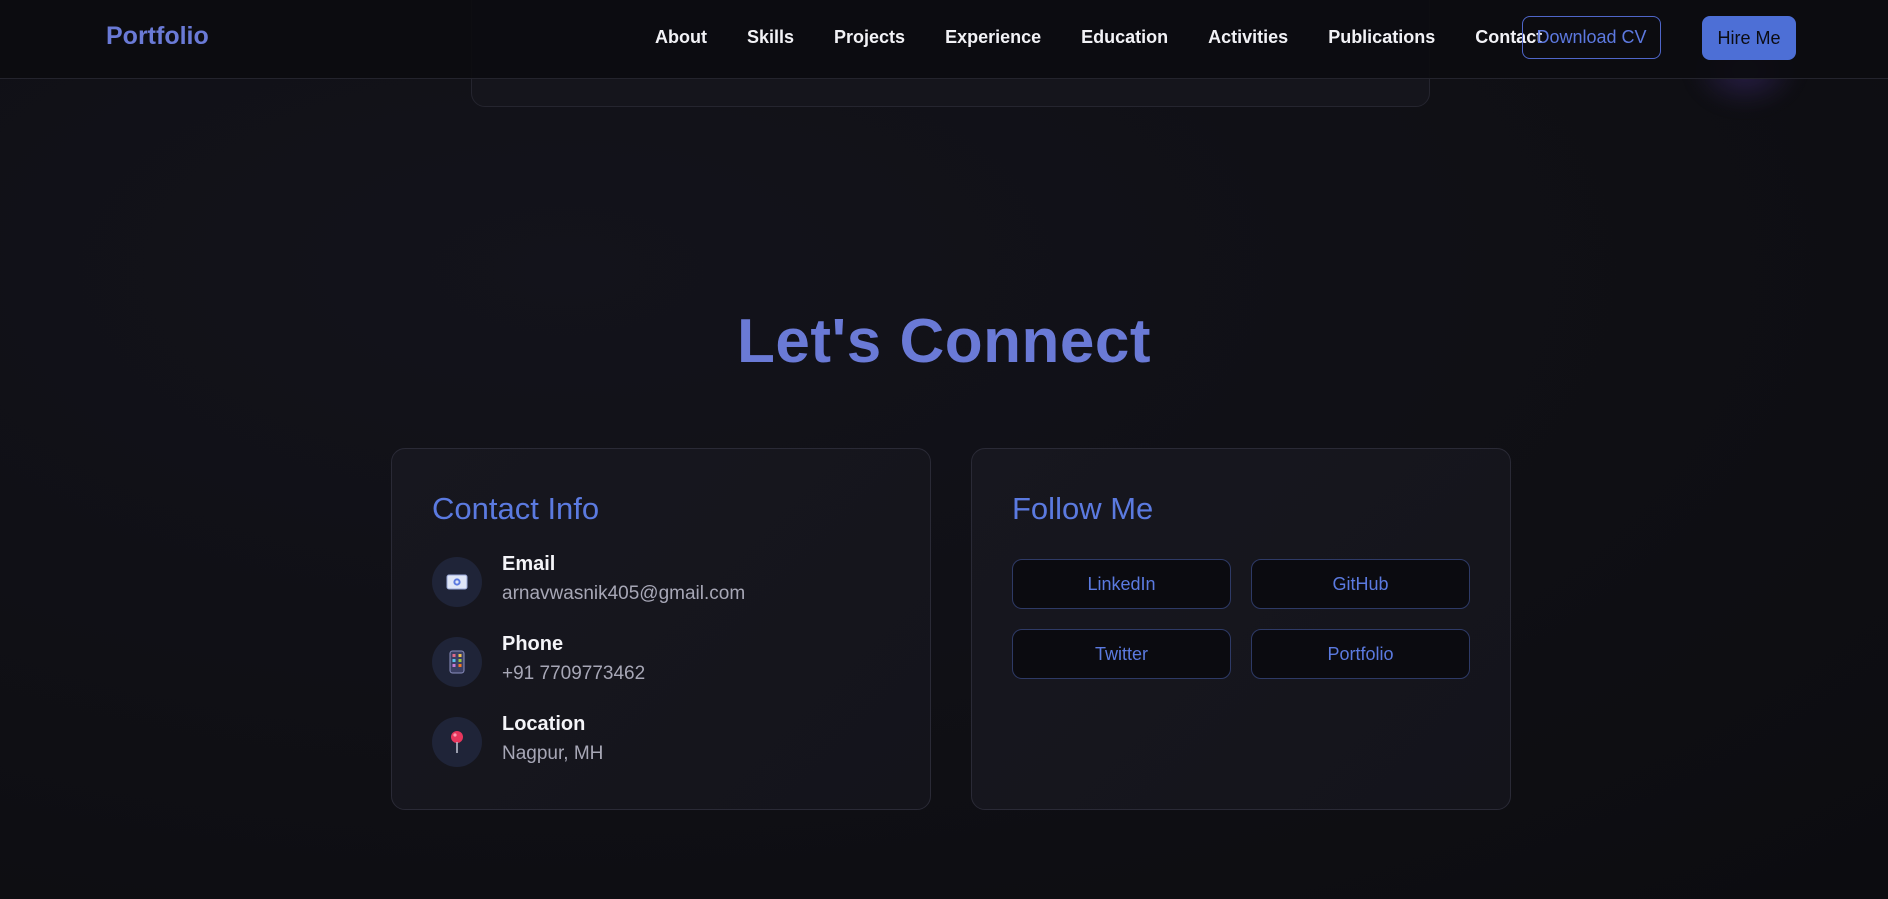 This screenshot has width=1888, height=899. Describe the element at coordinates (457, 662) in the screenshot. I see `phone-icon` at that location.